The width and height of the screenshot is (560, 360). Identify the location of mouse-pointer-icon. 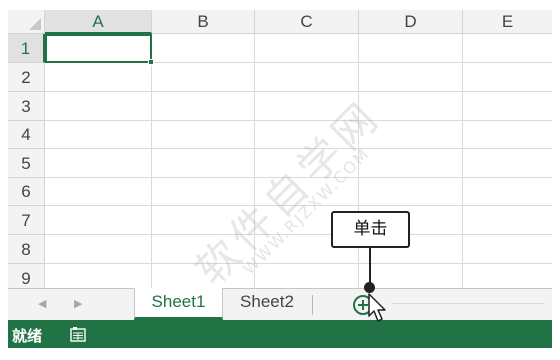
(377, 307).